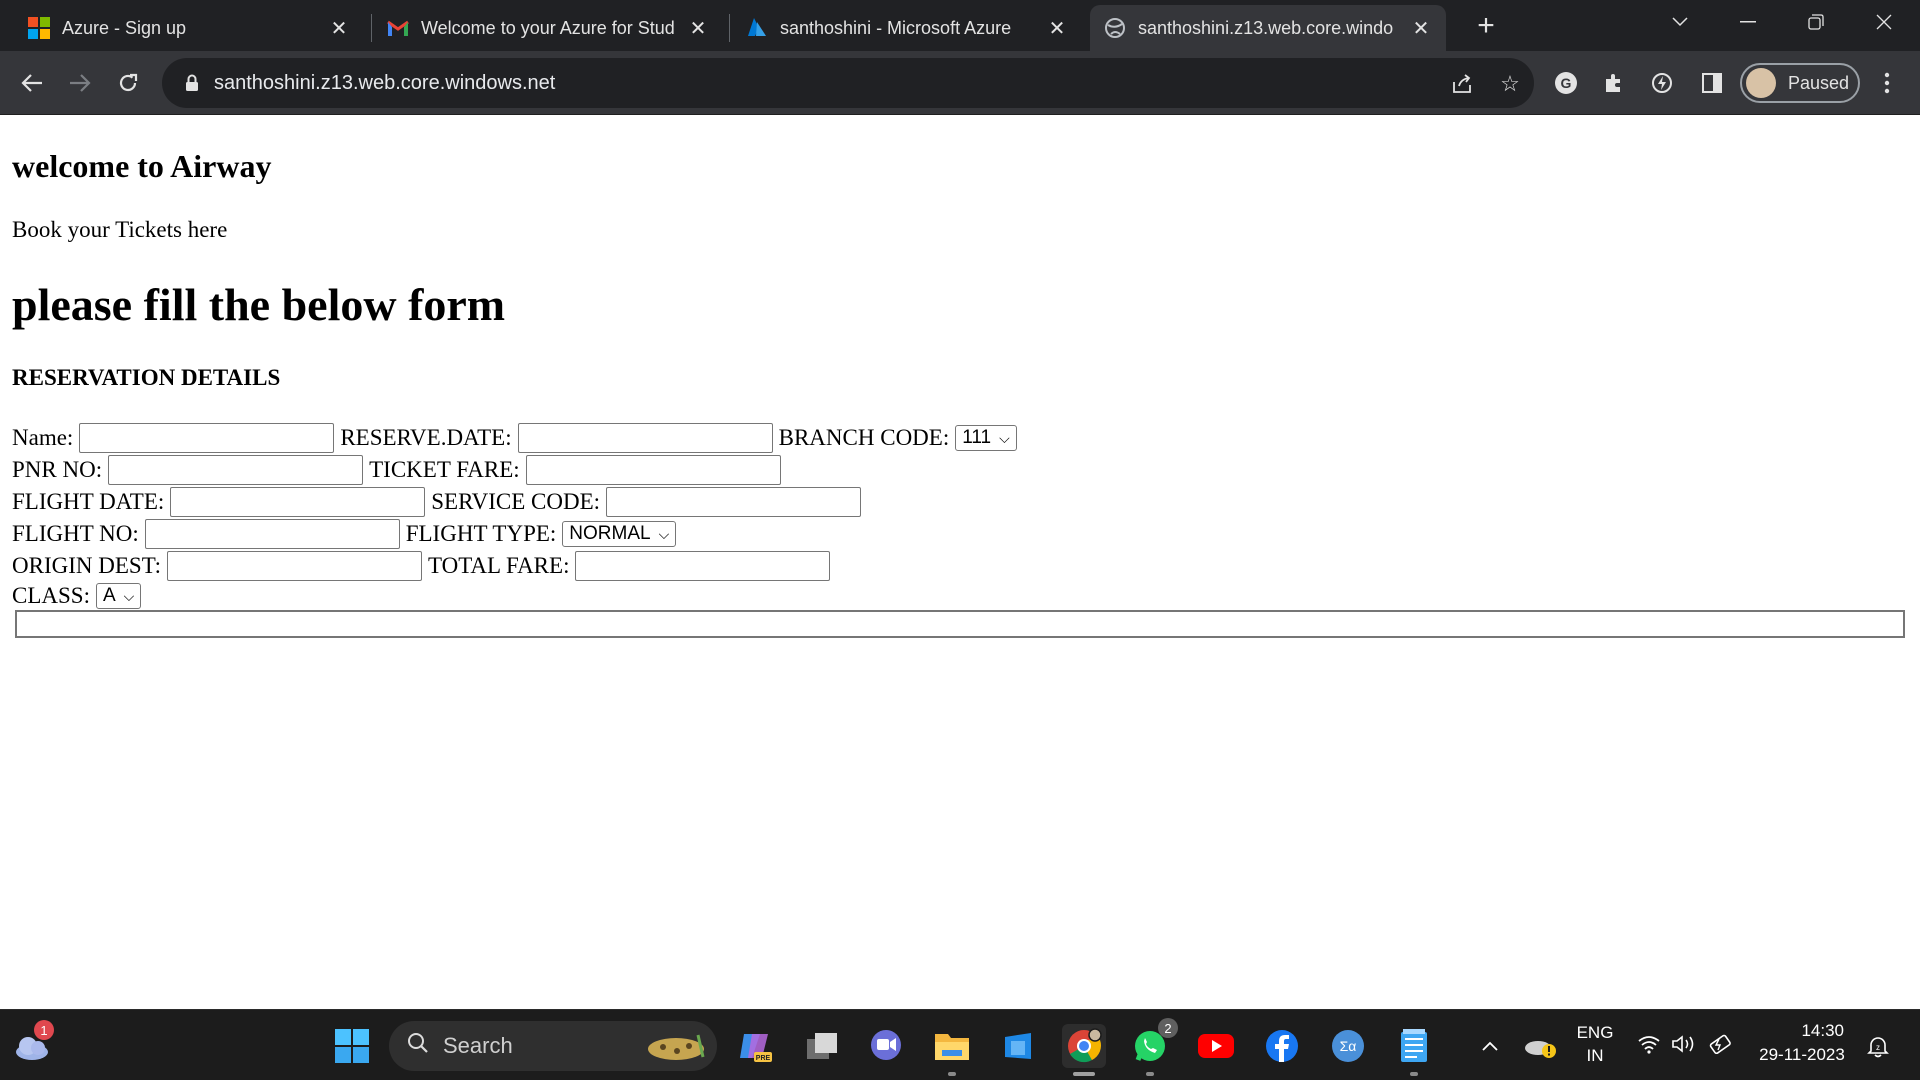 Image resolution: width=1920 pixels, height=1080 pixels. What do you see at coordinates (1084, 1050) in the screenshot?
I see `chrome-icon` at bounding box center [1084, 1050].